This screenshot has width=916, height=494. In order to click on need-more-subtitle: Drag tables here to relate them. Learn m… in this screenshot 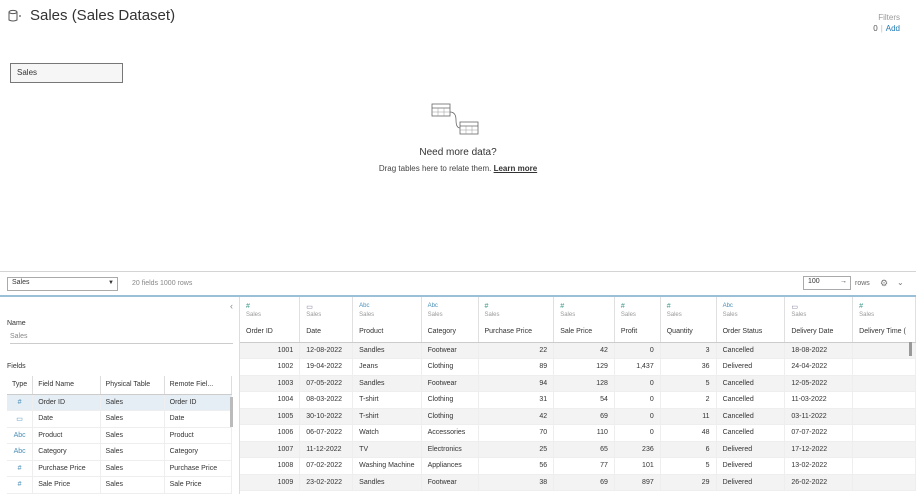, I will do `click(458, 168)`.